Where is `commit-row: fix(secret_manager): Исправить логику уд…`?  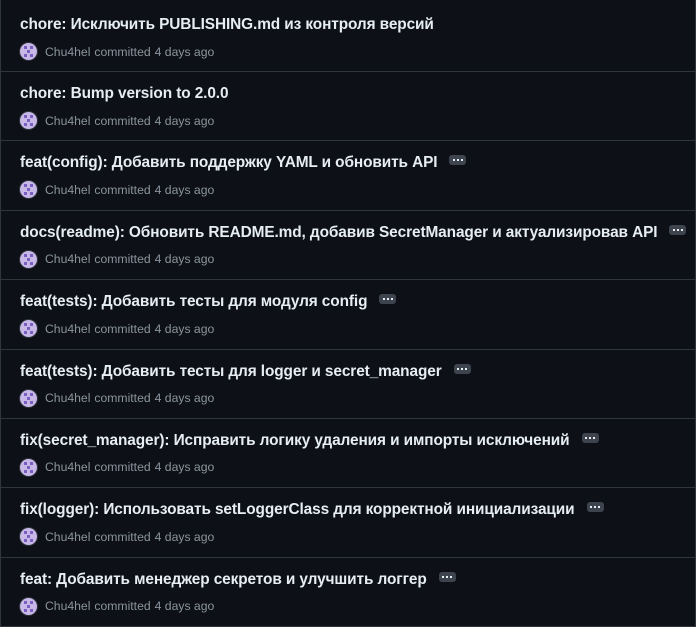 commit-row: fix(secret_manager): Исправить логику уд… is located at coordinates (348, 452).